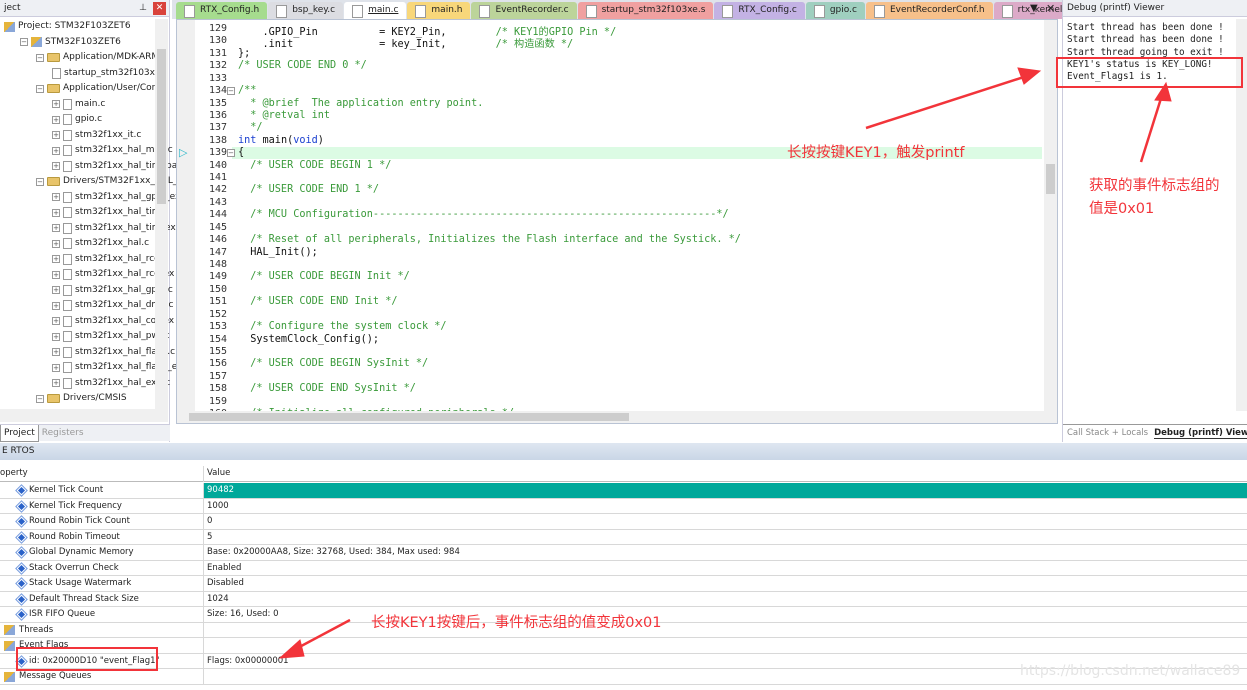 The height and width of the screenshot is (690, 1247). I want to click on watermark: https://blog.csdn.net/wallace89, so click(1130, 671).